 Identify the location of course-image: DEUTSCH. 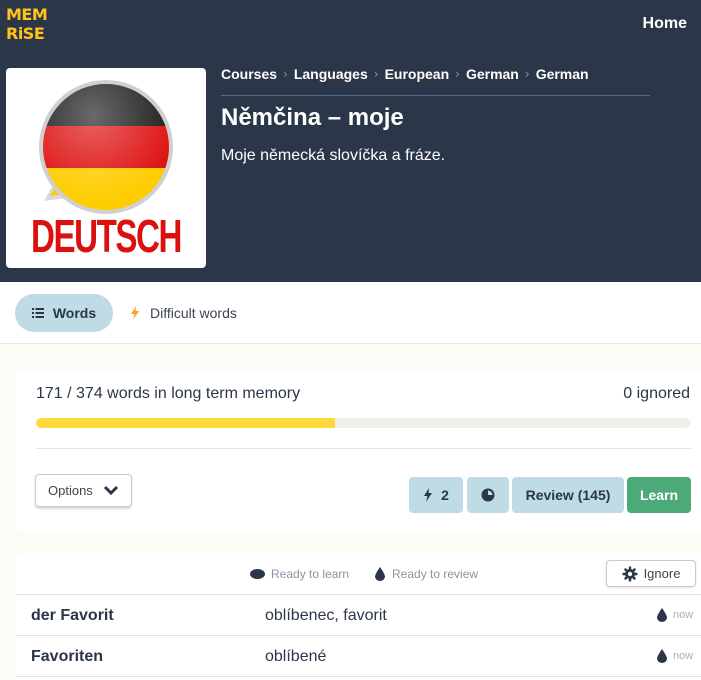
(106, 168).